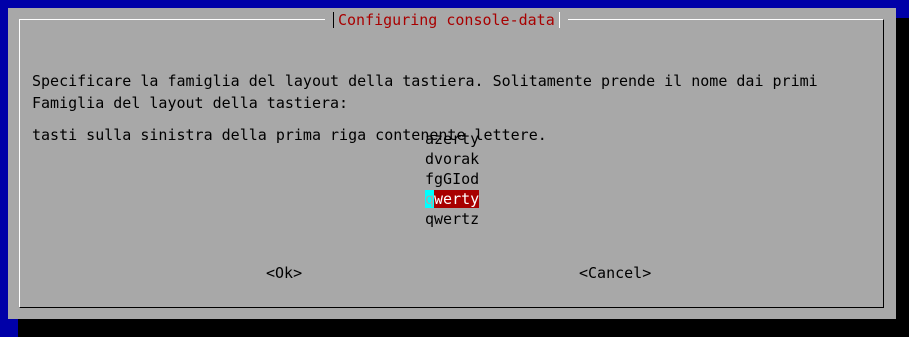  I want to click on list-item-azerty: azerty, so click(452, 139).